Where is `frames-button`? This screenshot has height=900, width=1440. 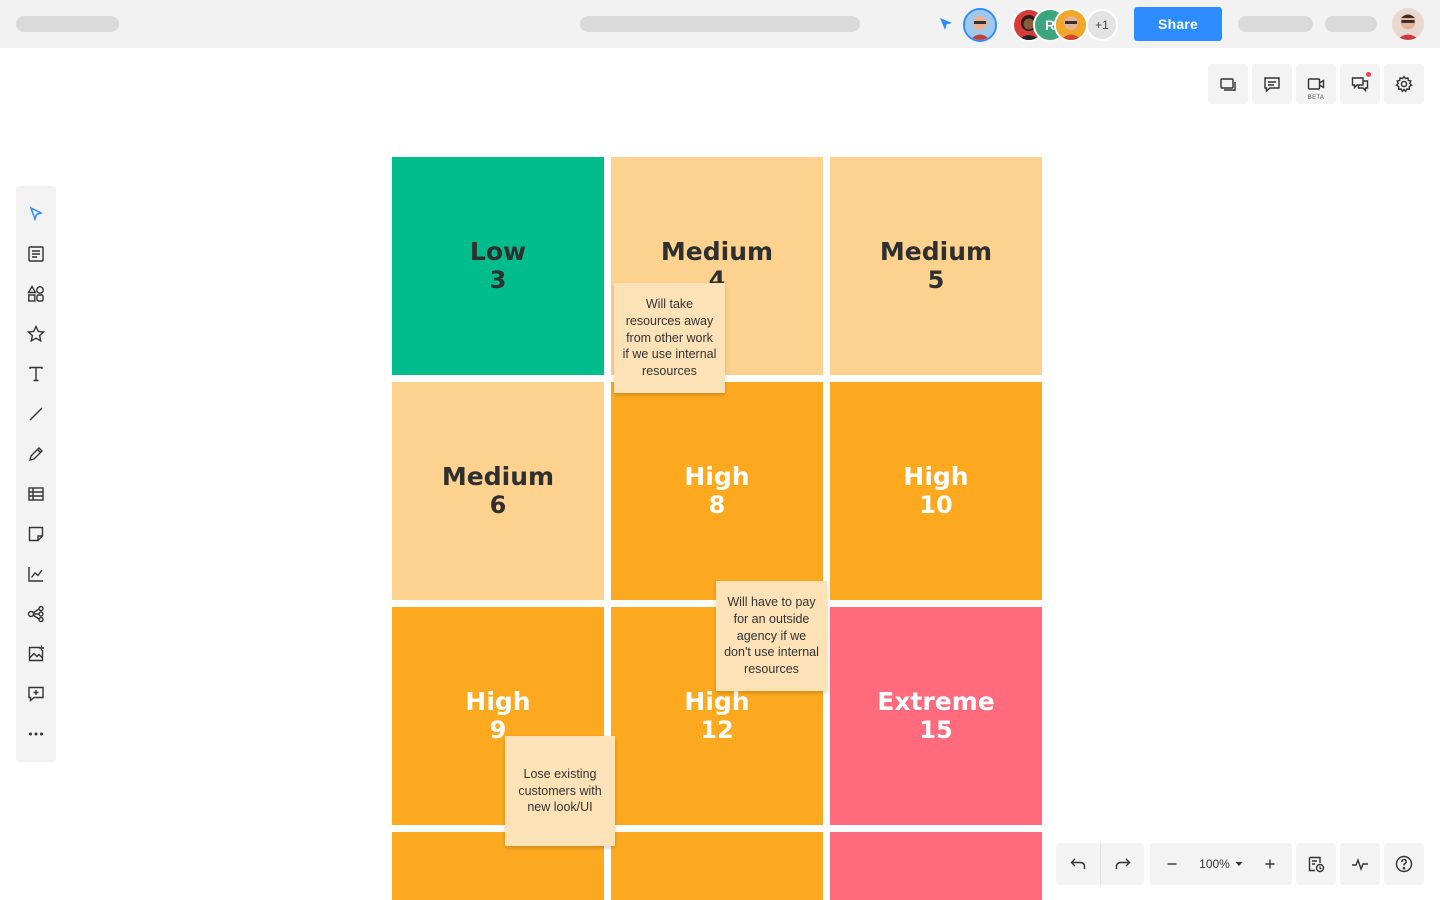 frames-button is located at coordinates (1228, 84).